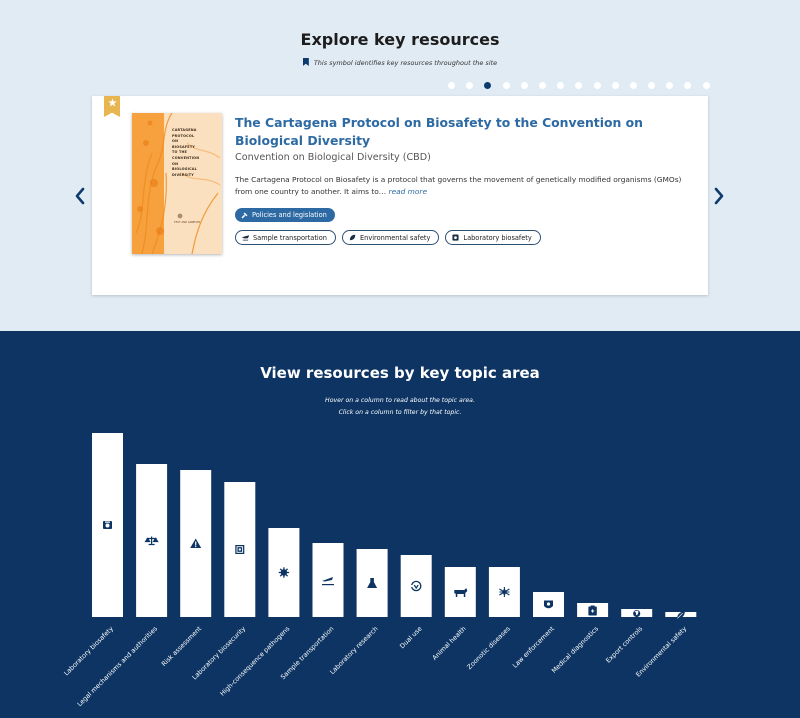 This screenshot has height=718, width=800. I want to click on tick-label: Legal mechanisms and authorities, so click(118, 666).